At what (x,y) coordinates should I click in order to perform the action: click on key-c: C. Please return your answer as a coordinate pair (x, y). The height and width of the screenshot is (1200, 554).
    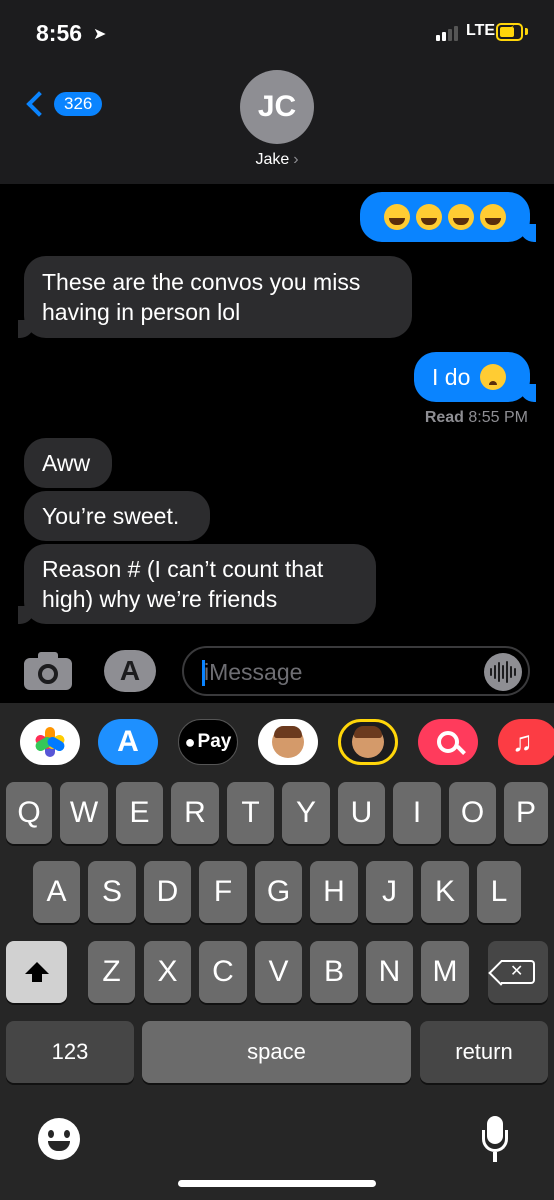
    Looking at the image, I should click on (223, 972).